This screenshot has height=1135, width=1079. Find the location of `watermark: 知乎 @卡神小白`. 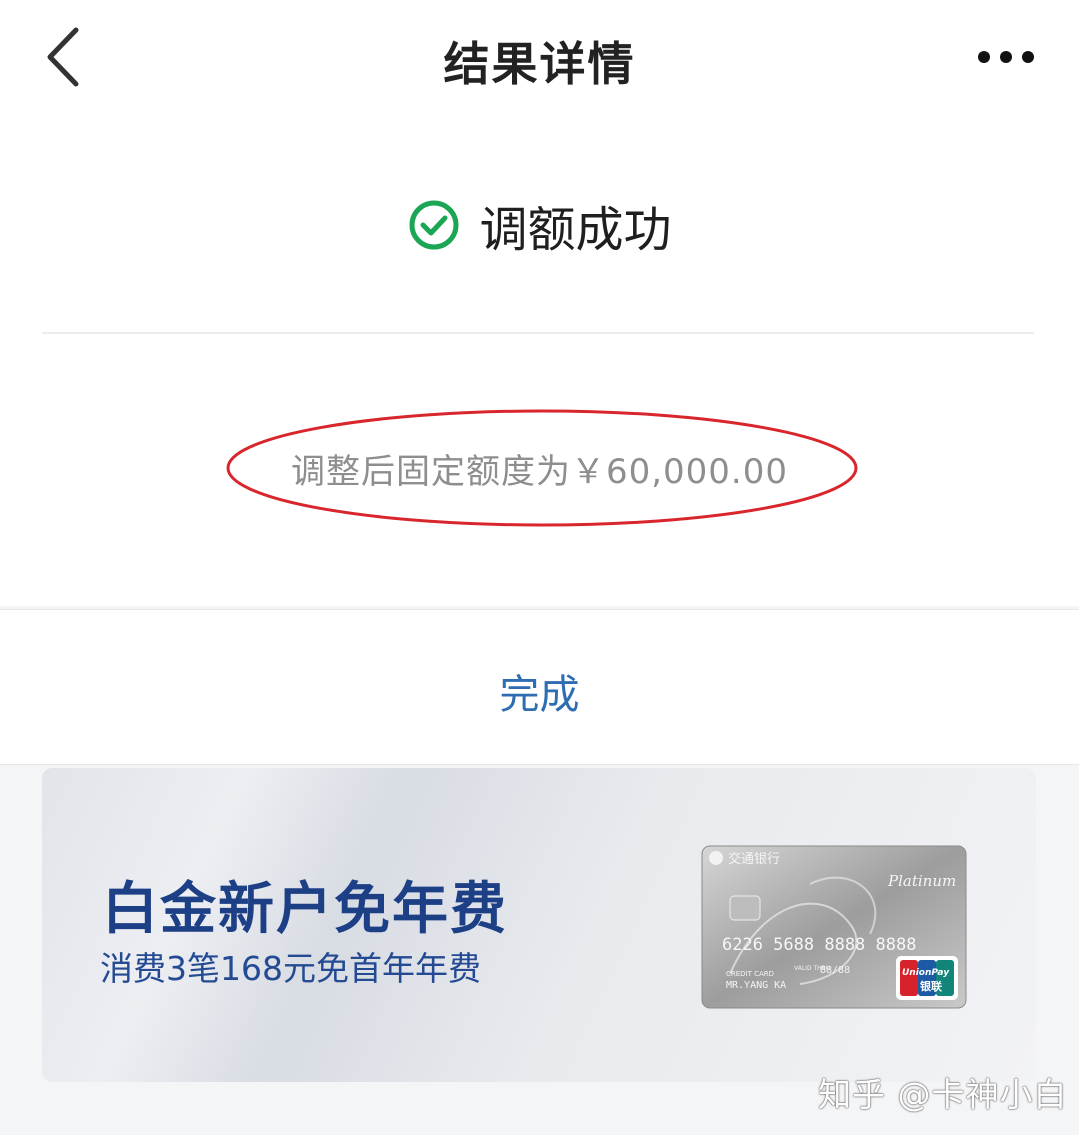

watermark: 知乎 @卡神小白 is located at coordinates (943, 1094).